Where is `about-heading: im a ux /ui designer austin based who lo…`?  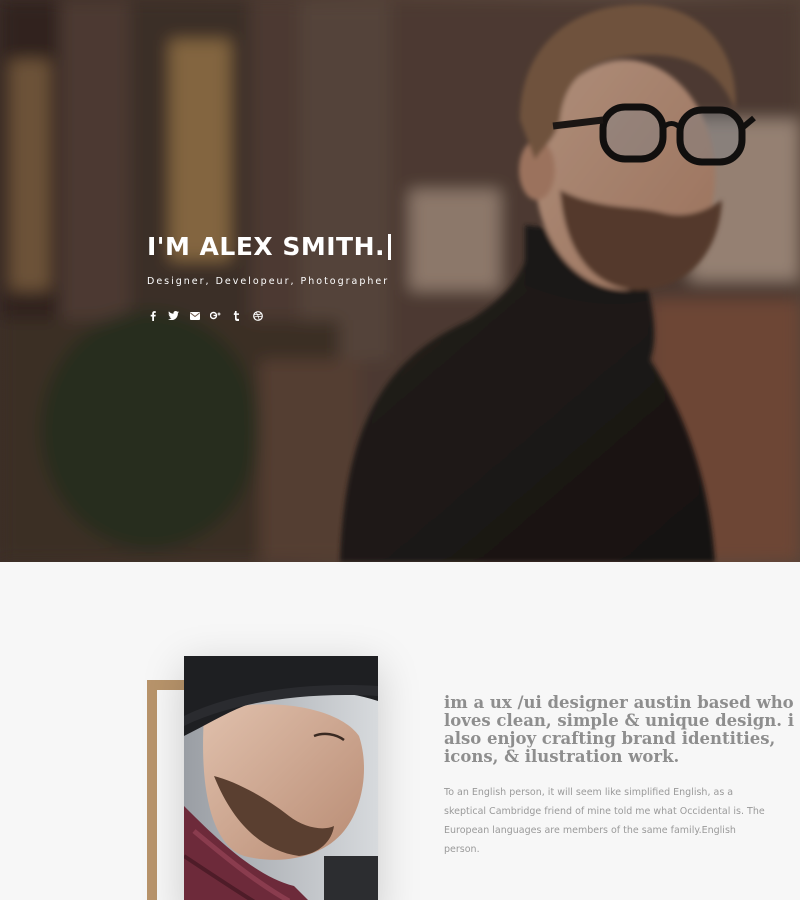
about-heading: im a ux /ui designer austin based who lo… is located at coordinates (619, 729).